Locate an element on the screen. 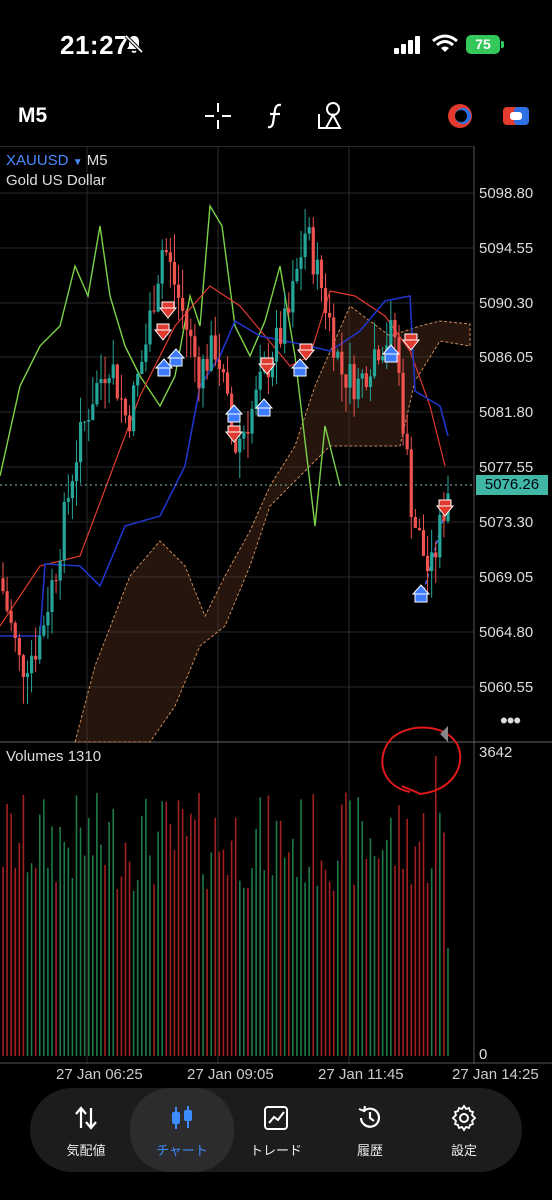 This screenshot has width=552, height=1200. indicators-icon is located at coordinates (276, 116).